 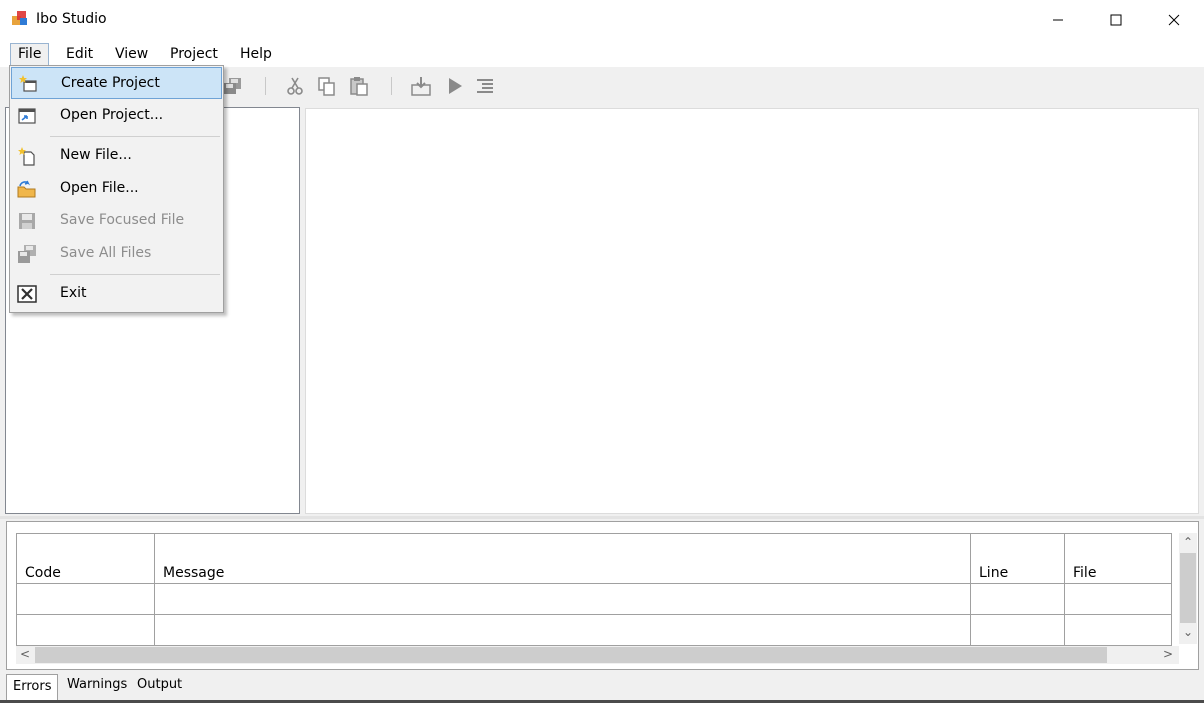 I want to click on vertical-scroll-thumb, so click(x=1188, y=588).